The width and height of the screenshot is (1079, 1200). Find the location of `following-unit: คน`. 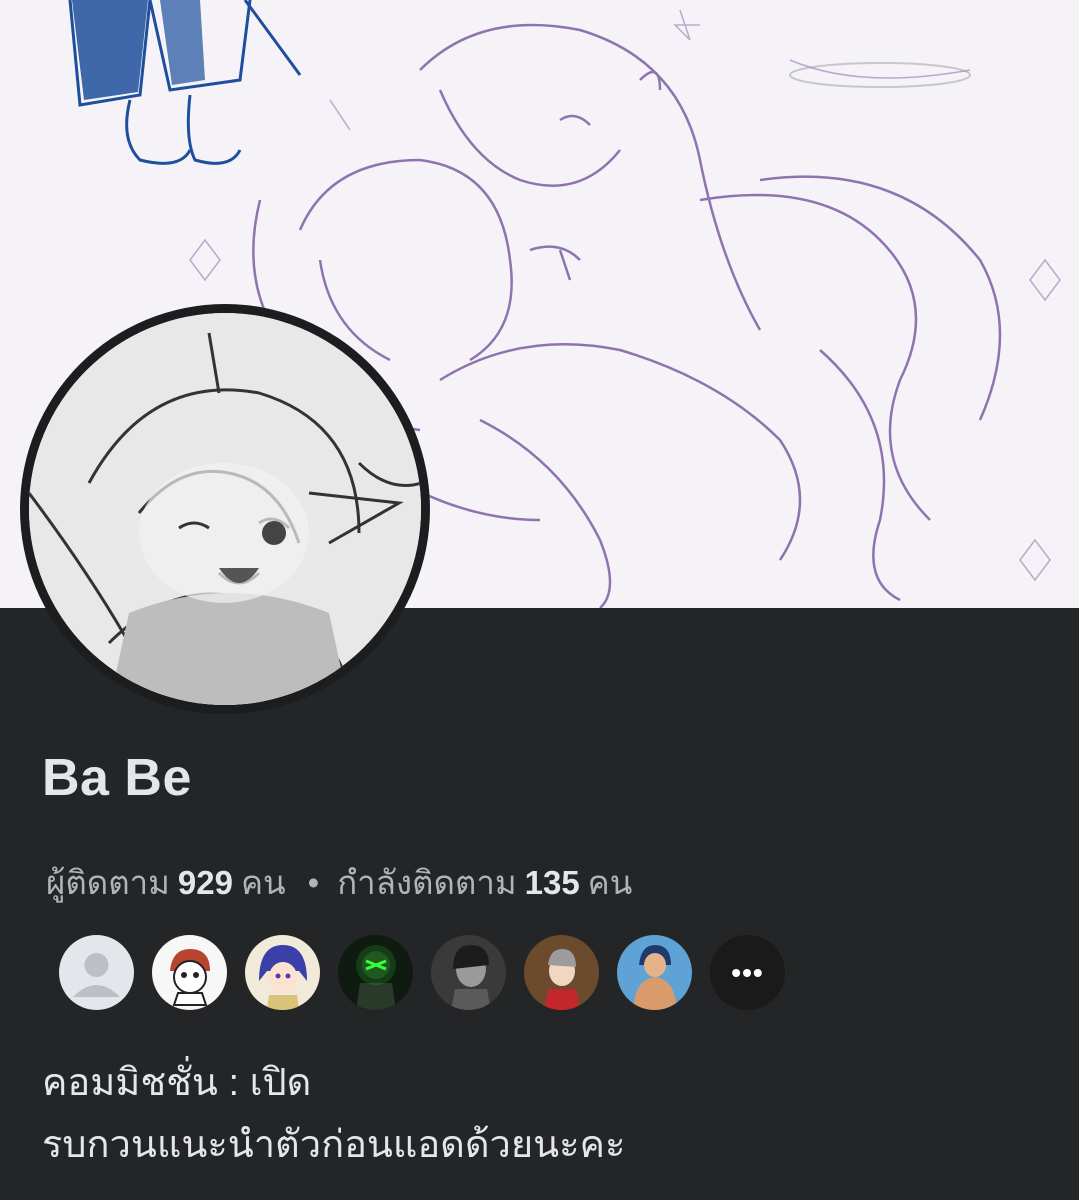

following-unit: คน is located at coordinates (610, 882).